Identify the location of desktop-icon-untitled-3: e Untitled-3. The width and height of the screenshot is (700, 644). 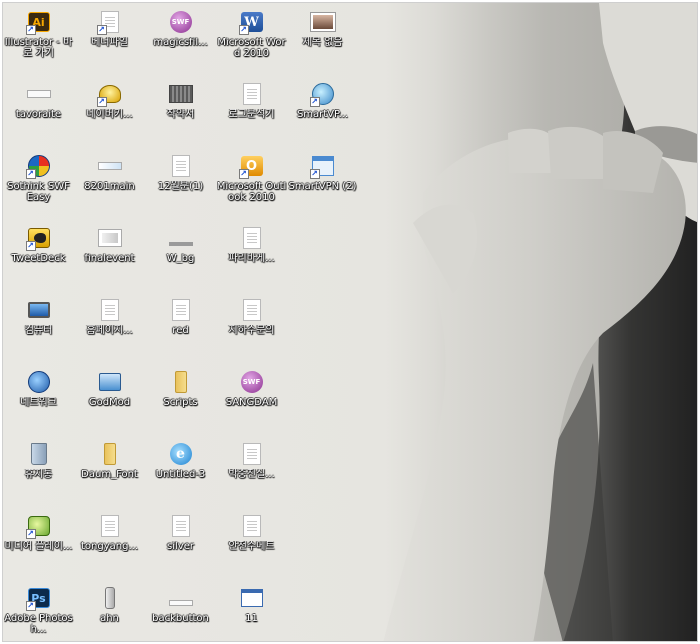
(180, 477).